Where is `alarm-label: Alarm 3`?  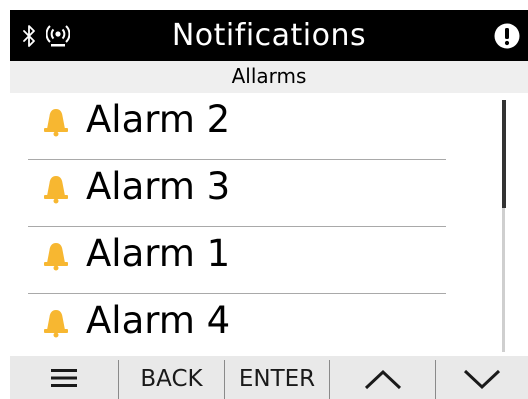
alarm-label: Alarm 3 is located at coordinates (158, 186).